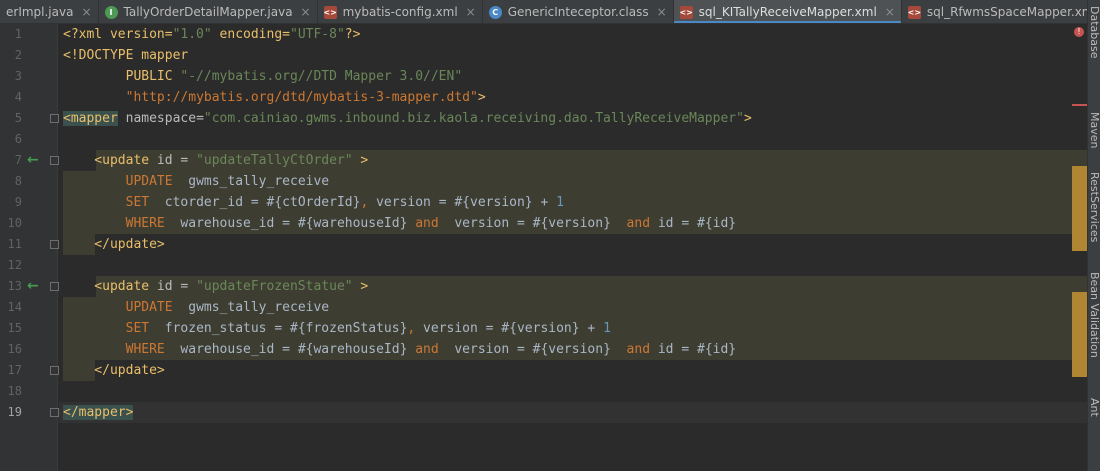  What do you see at coordinates (18, 55) in the screenshot?
I see `line-number: 2` at bounding box center [18, 55].